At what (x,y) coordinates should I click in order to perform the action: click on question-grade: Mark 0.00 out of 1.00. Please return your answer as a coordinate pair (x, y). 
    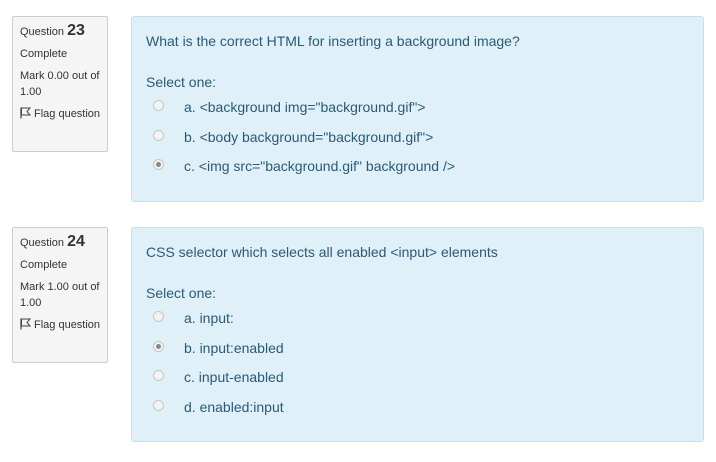
    Looking at the image, I should click on (60, 84).